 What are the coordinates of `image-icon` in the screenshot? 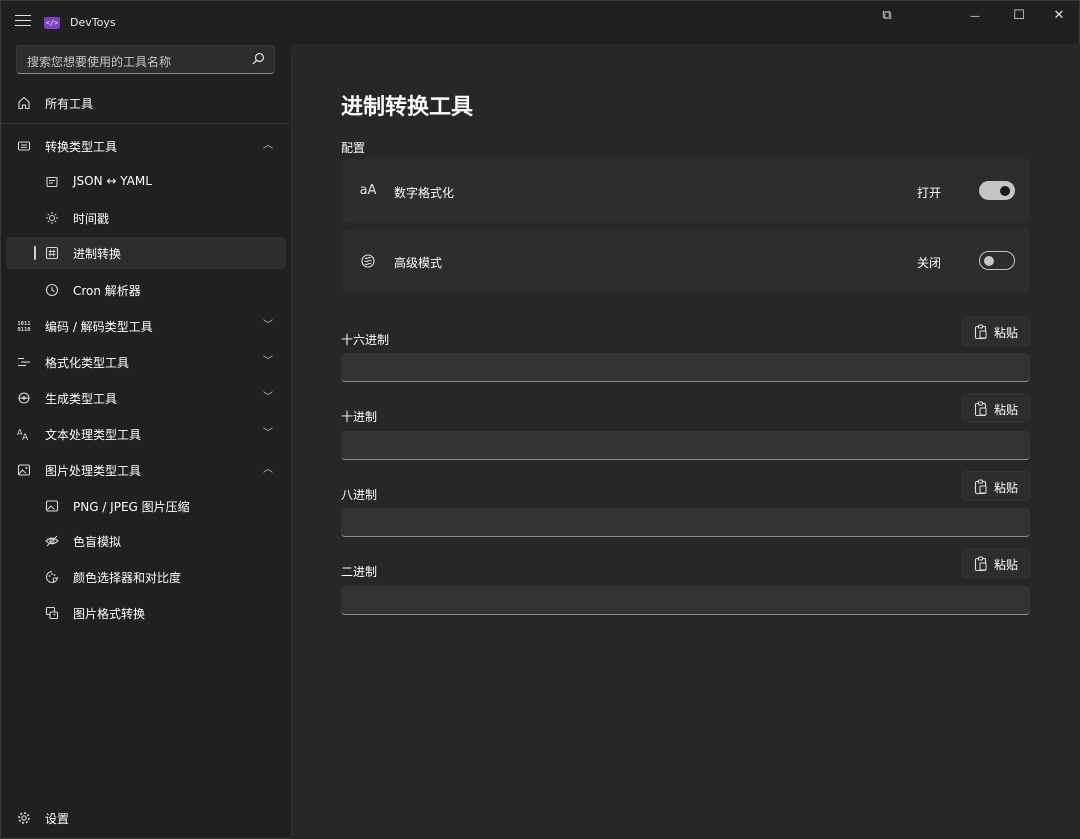 It's located at (24, 470).